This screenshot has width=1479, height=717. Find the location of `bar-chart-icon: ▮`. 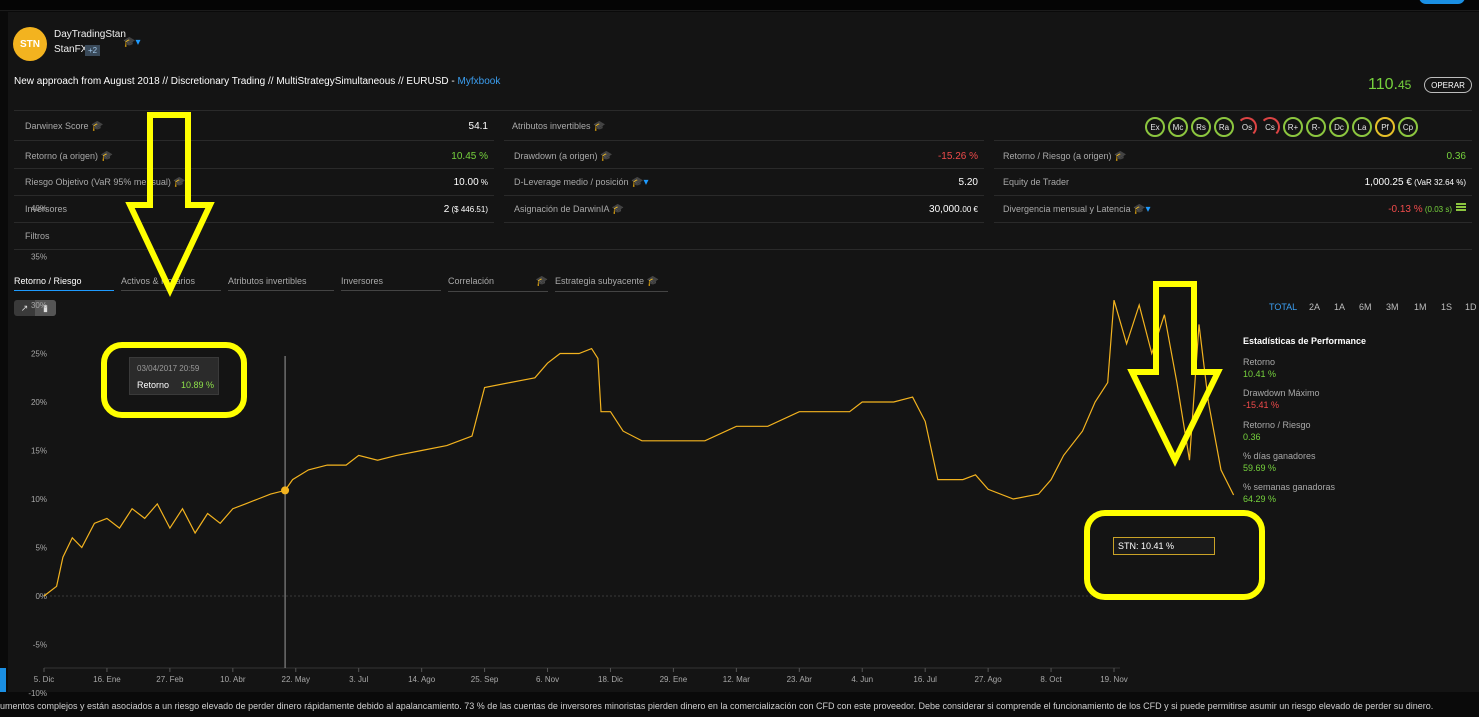

bar-chart-icon: ▮ is located at coordinates (45, 308).